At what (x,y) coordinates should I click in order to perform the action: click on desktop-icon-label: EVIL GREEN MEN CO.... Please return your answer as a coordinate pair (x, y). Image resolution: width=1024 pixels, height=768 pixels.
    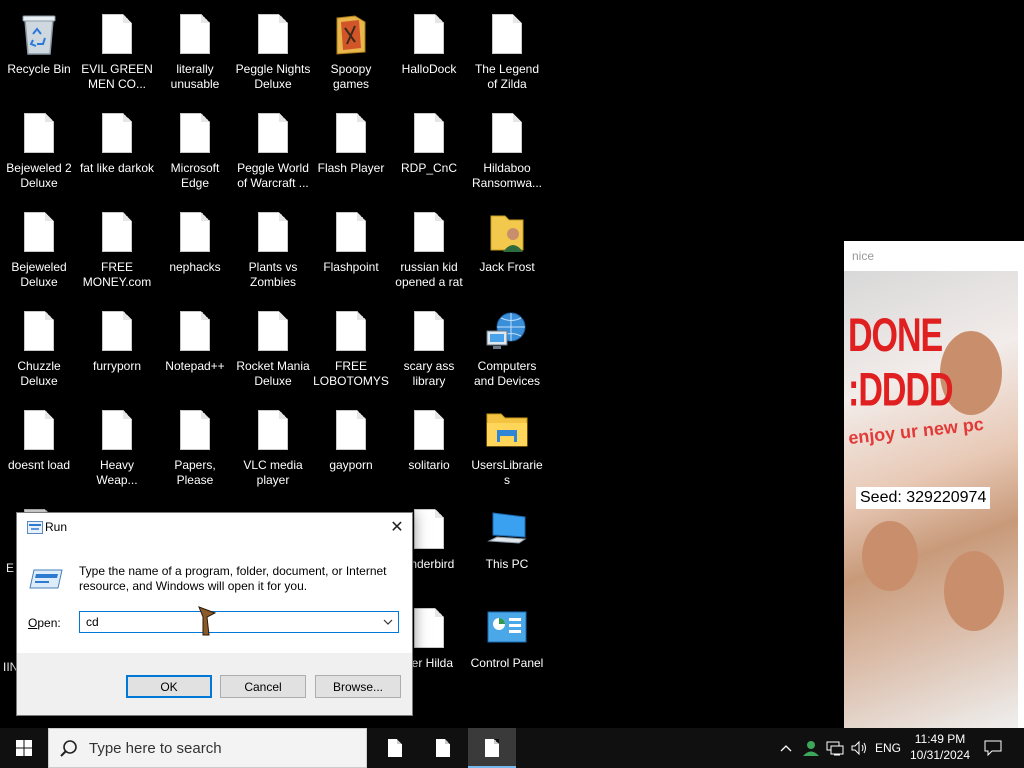
    Looking at the image, I should click on (117, 76).